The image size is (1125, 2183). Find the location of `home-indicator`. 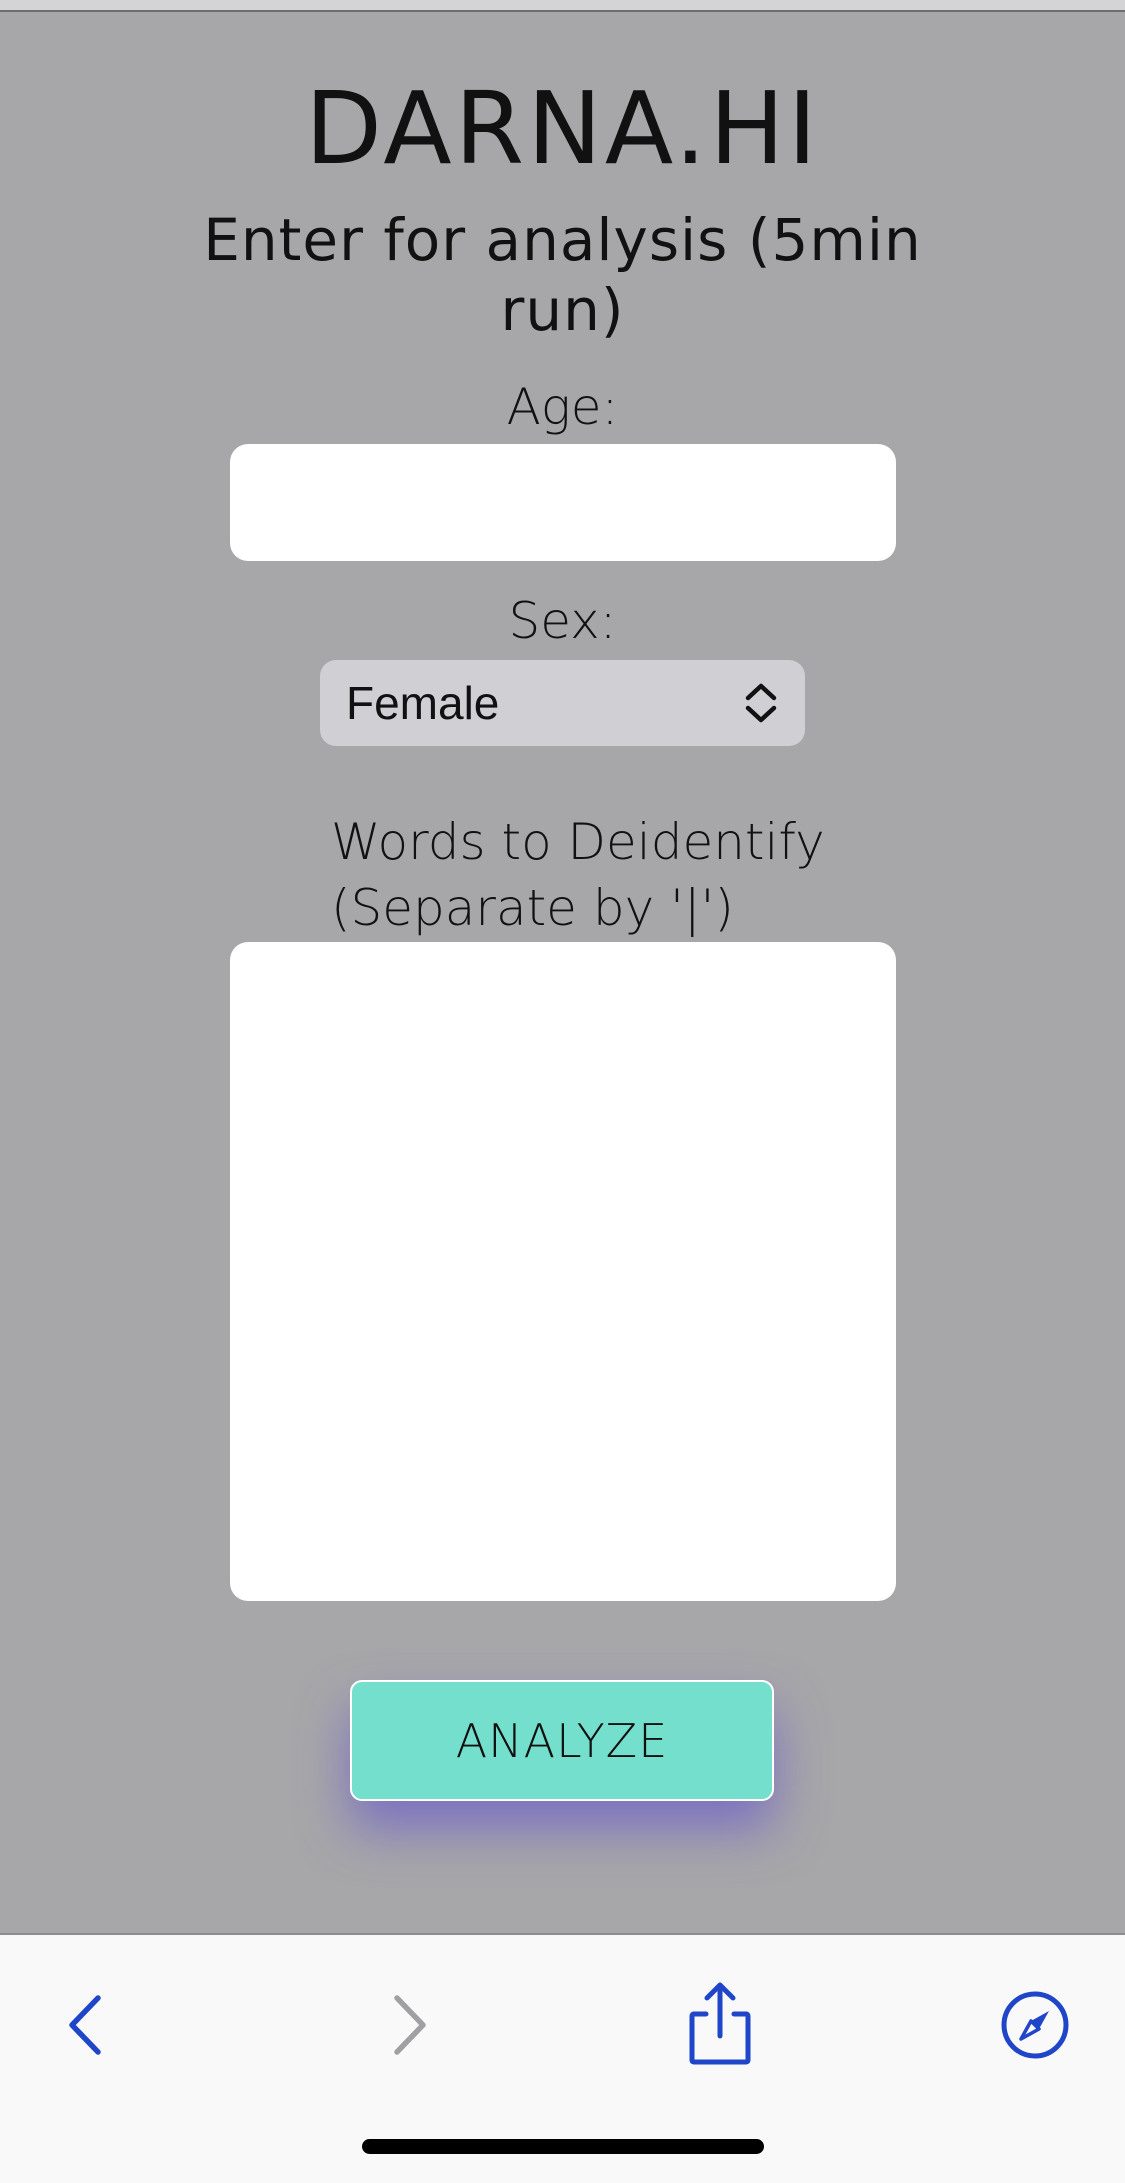

home-indicator is located at coordinates (563, 2146).